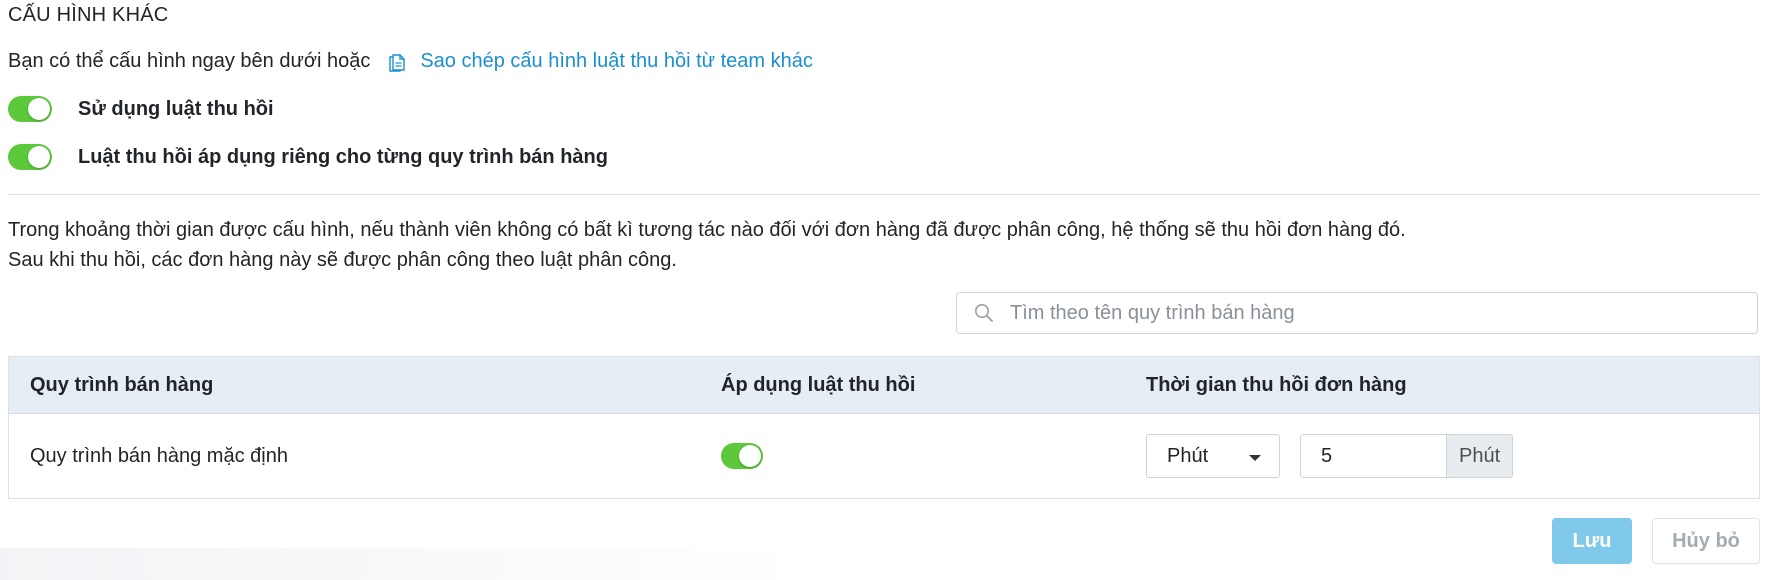 The image size is (1786, 580). I want to click on use-recall-rule-row: Sử dụng luật thu hồi, so click(141, 109).